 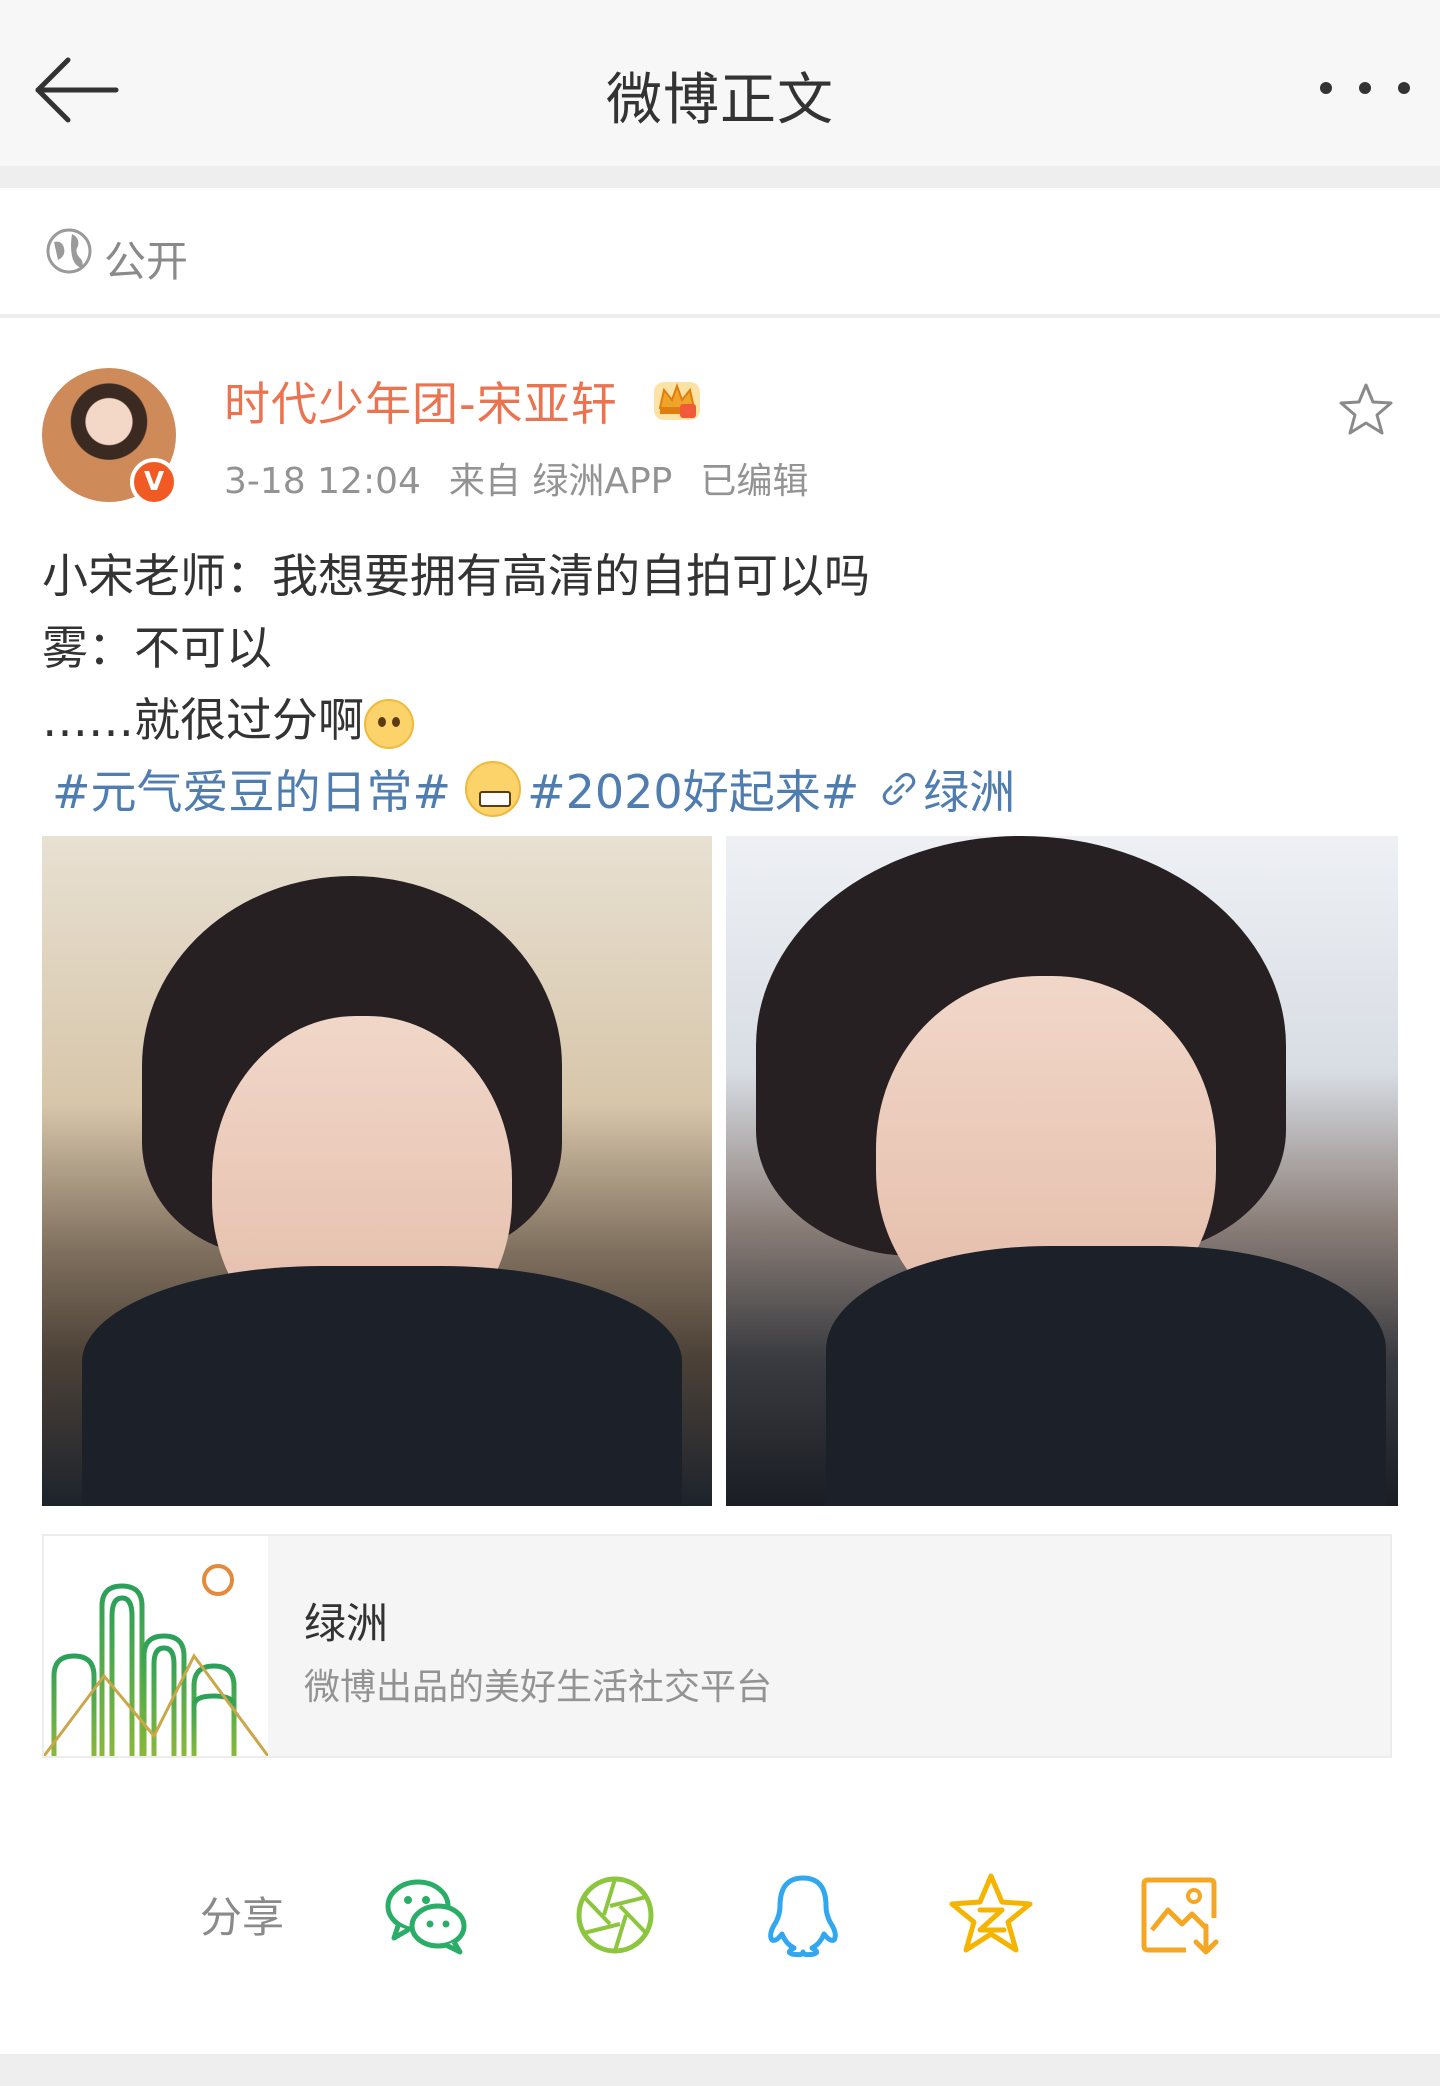 What do you see at coordinates (1366, 410) in the screenshot?
I see `star-icon` at bounding box center [1366, 410].